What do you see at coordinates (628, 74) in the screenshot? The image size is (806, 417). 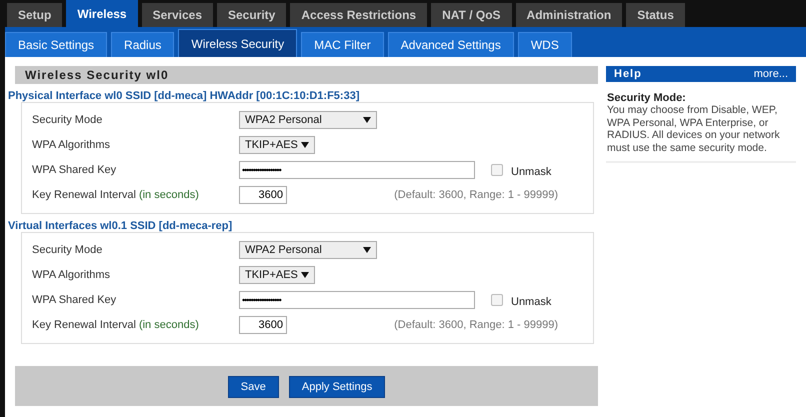 I see `help-title: Help` at bounding box center [628, 74].